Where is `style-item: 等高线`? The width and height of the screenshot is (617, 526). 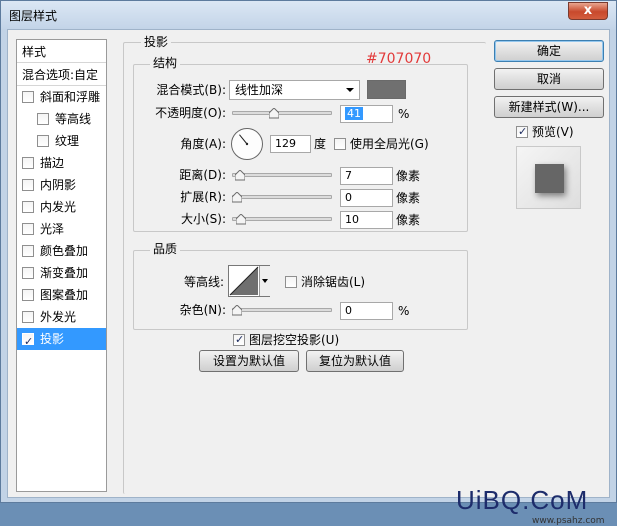
style-item: 等高线 is located at coordinates (61, 119).